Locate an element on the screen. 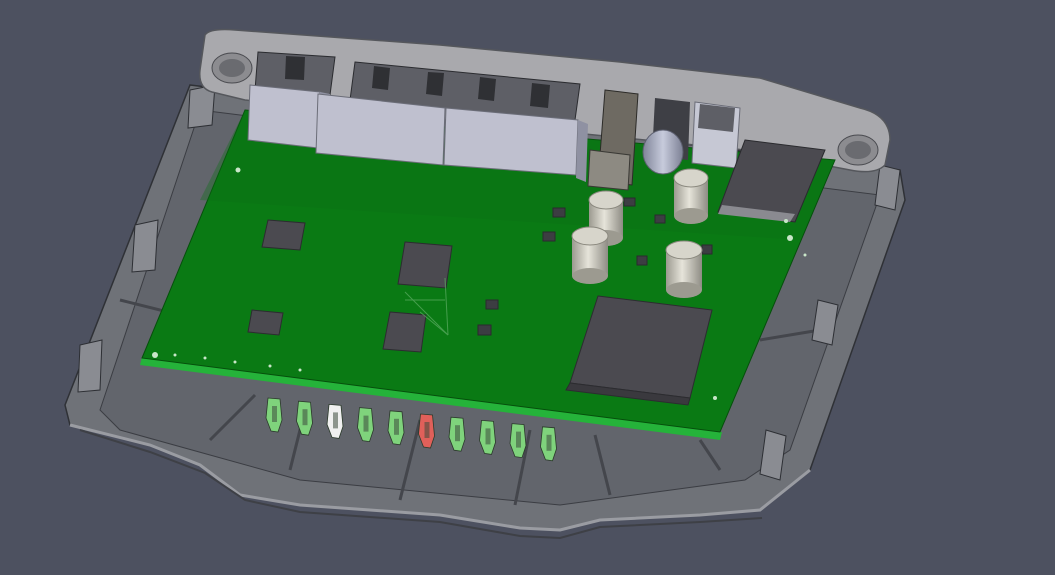 The width and height of the screenshot is (1055, 575). ic-chip-medium is located at coordinates (404, 332).